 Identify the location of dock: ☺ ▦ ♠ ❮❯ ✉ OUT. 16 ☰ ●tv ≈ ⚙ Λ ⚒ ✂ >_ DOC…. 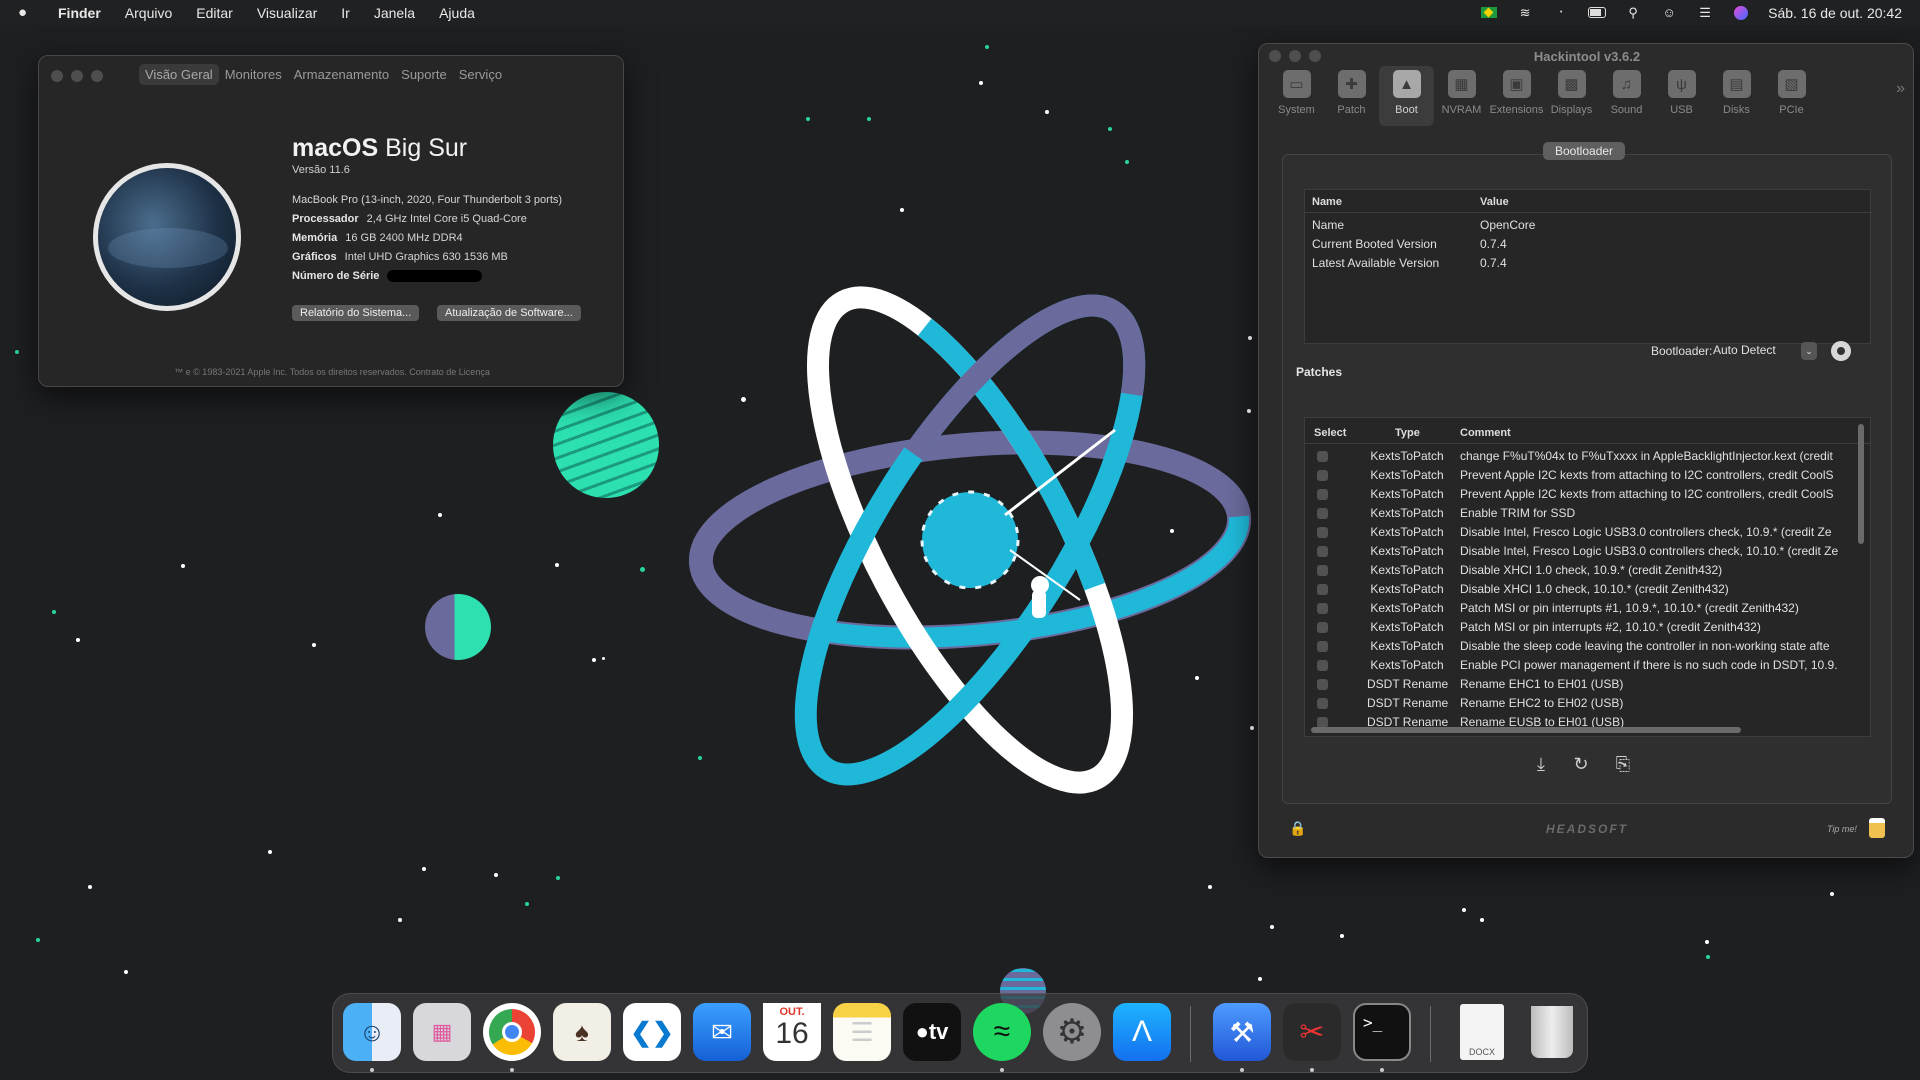
(960, 1033).